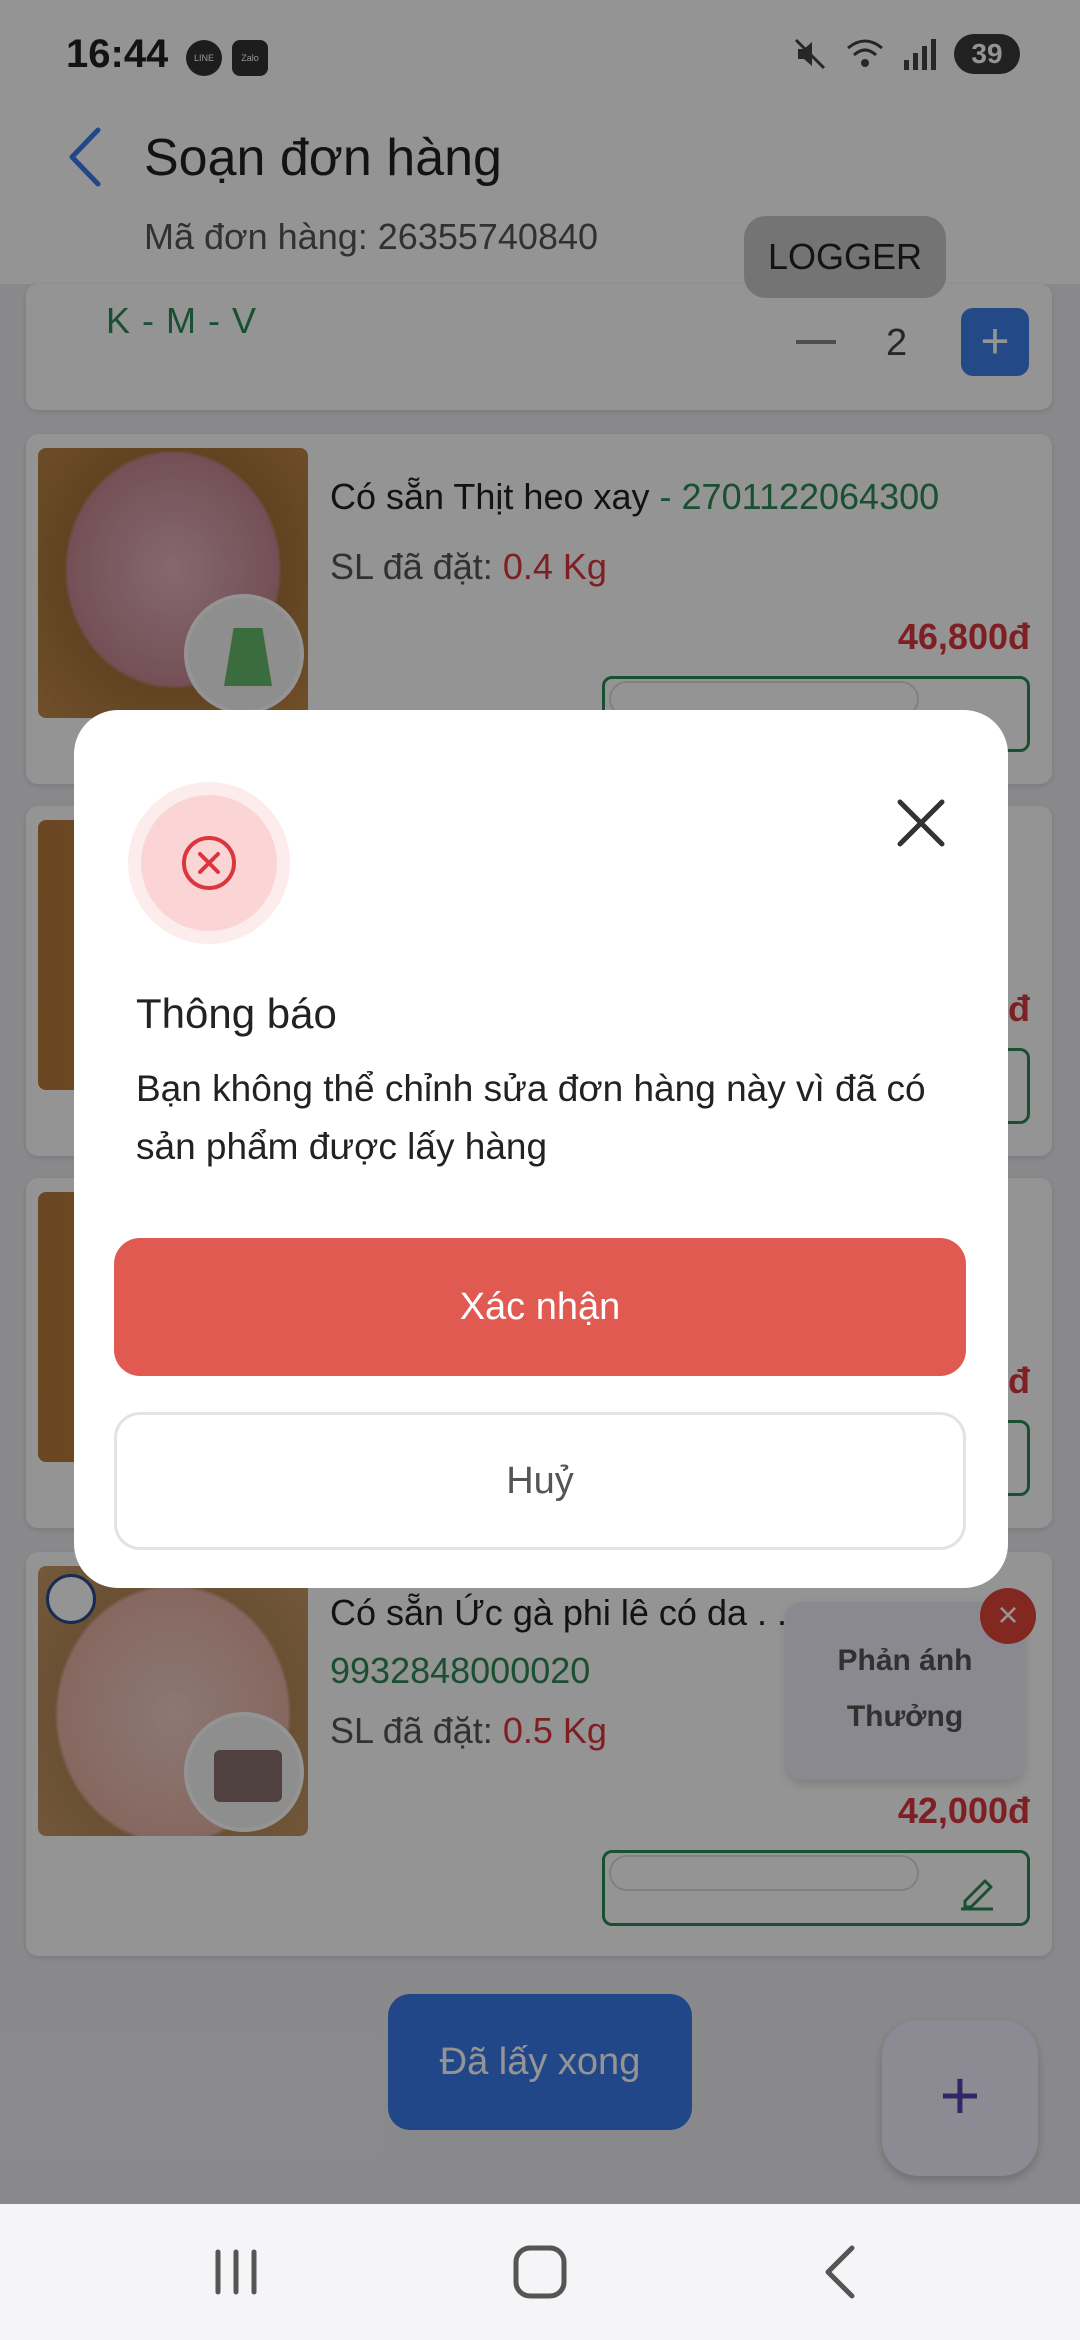 The image size is (1080, 2340). I want to click on error-x-icon, so click(209, 863).